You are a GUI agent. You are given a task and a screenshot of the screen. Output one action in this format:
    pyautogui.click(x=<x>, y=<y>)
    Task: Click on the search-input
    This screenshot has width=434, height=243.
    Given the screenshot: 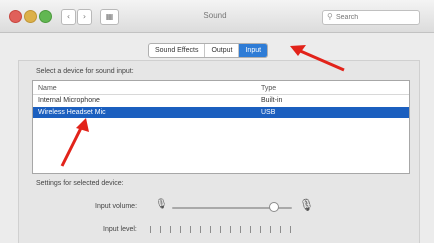 What is the action you would take?
    pyautogui.click(x=375, y=17)
    